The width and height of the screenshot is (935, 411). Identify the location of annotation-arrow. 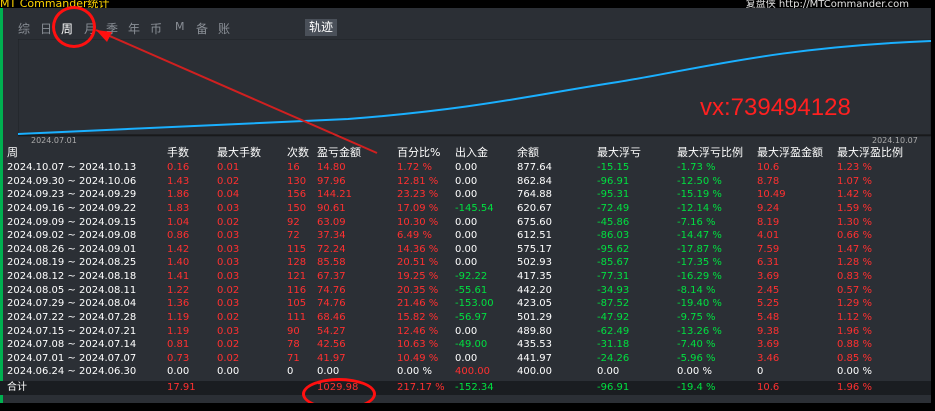
(236, 91).